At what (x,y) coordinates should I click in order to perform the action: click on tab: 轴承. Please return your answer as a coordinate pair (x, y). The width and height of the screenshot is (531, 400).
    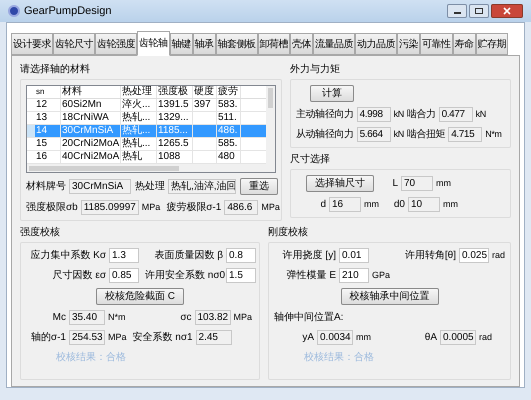
    Looking at the image, I should click on (204, 44).